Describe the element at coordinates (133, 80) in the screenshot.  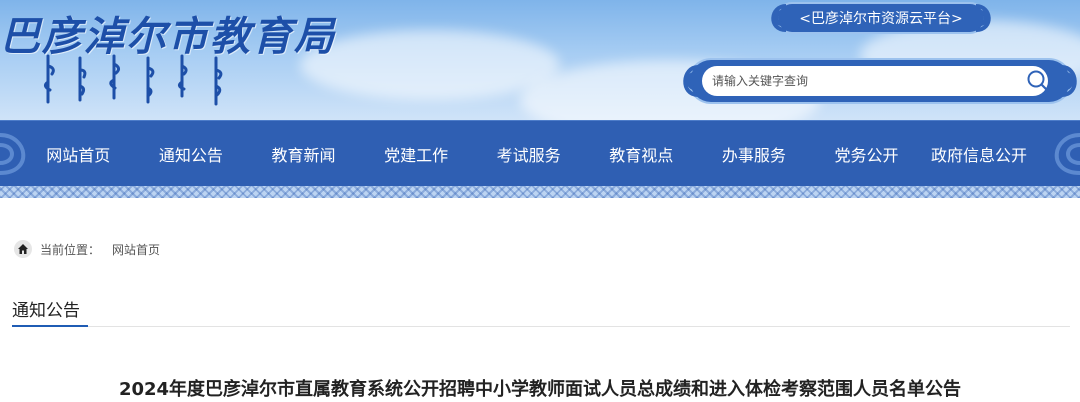
I see `mongolian-script-logo` at that location.